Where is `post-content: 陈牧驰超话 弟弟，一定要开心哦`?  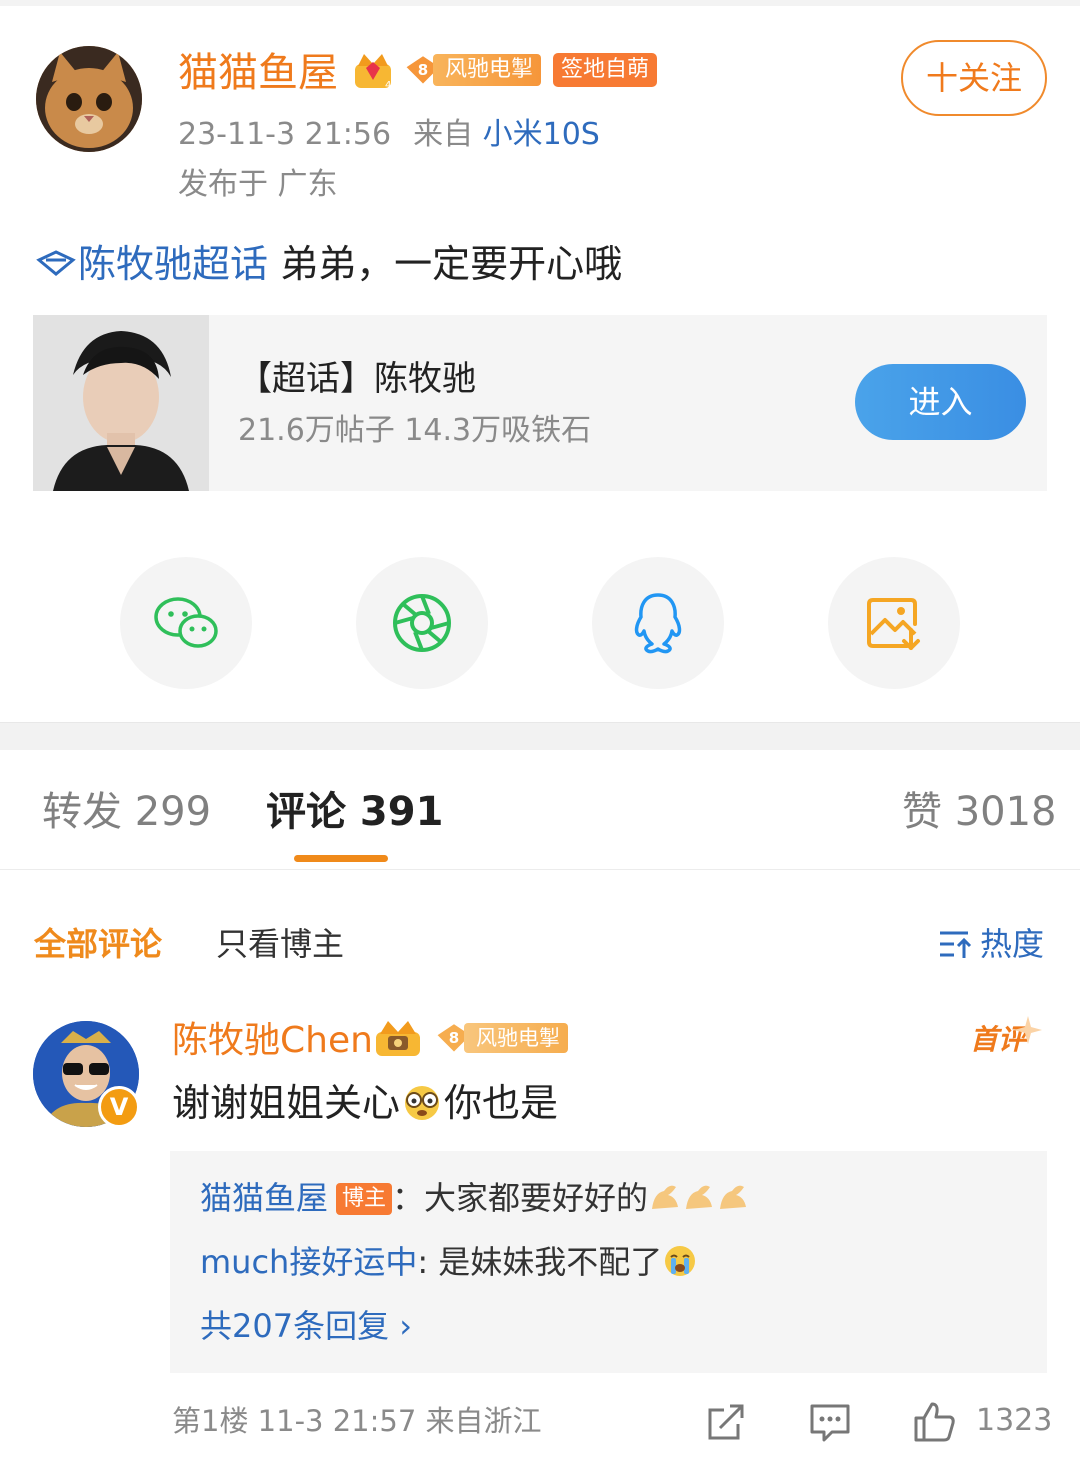
post-content: 陈牧驰超话 弟弟，一定要开心哦 is located at coordinates (329, 264).